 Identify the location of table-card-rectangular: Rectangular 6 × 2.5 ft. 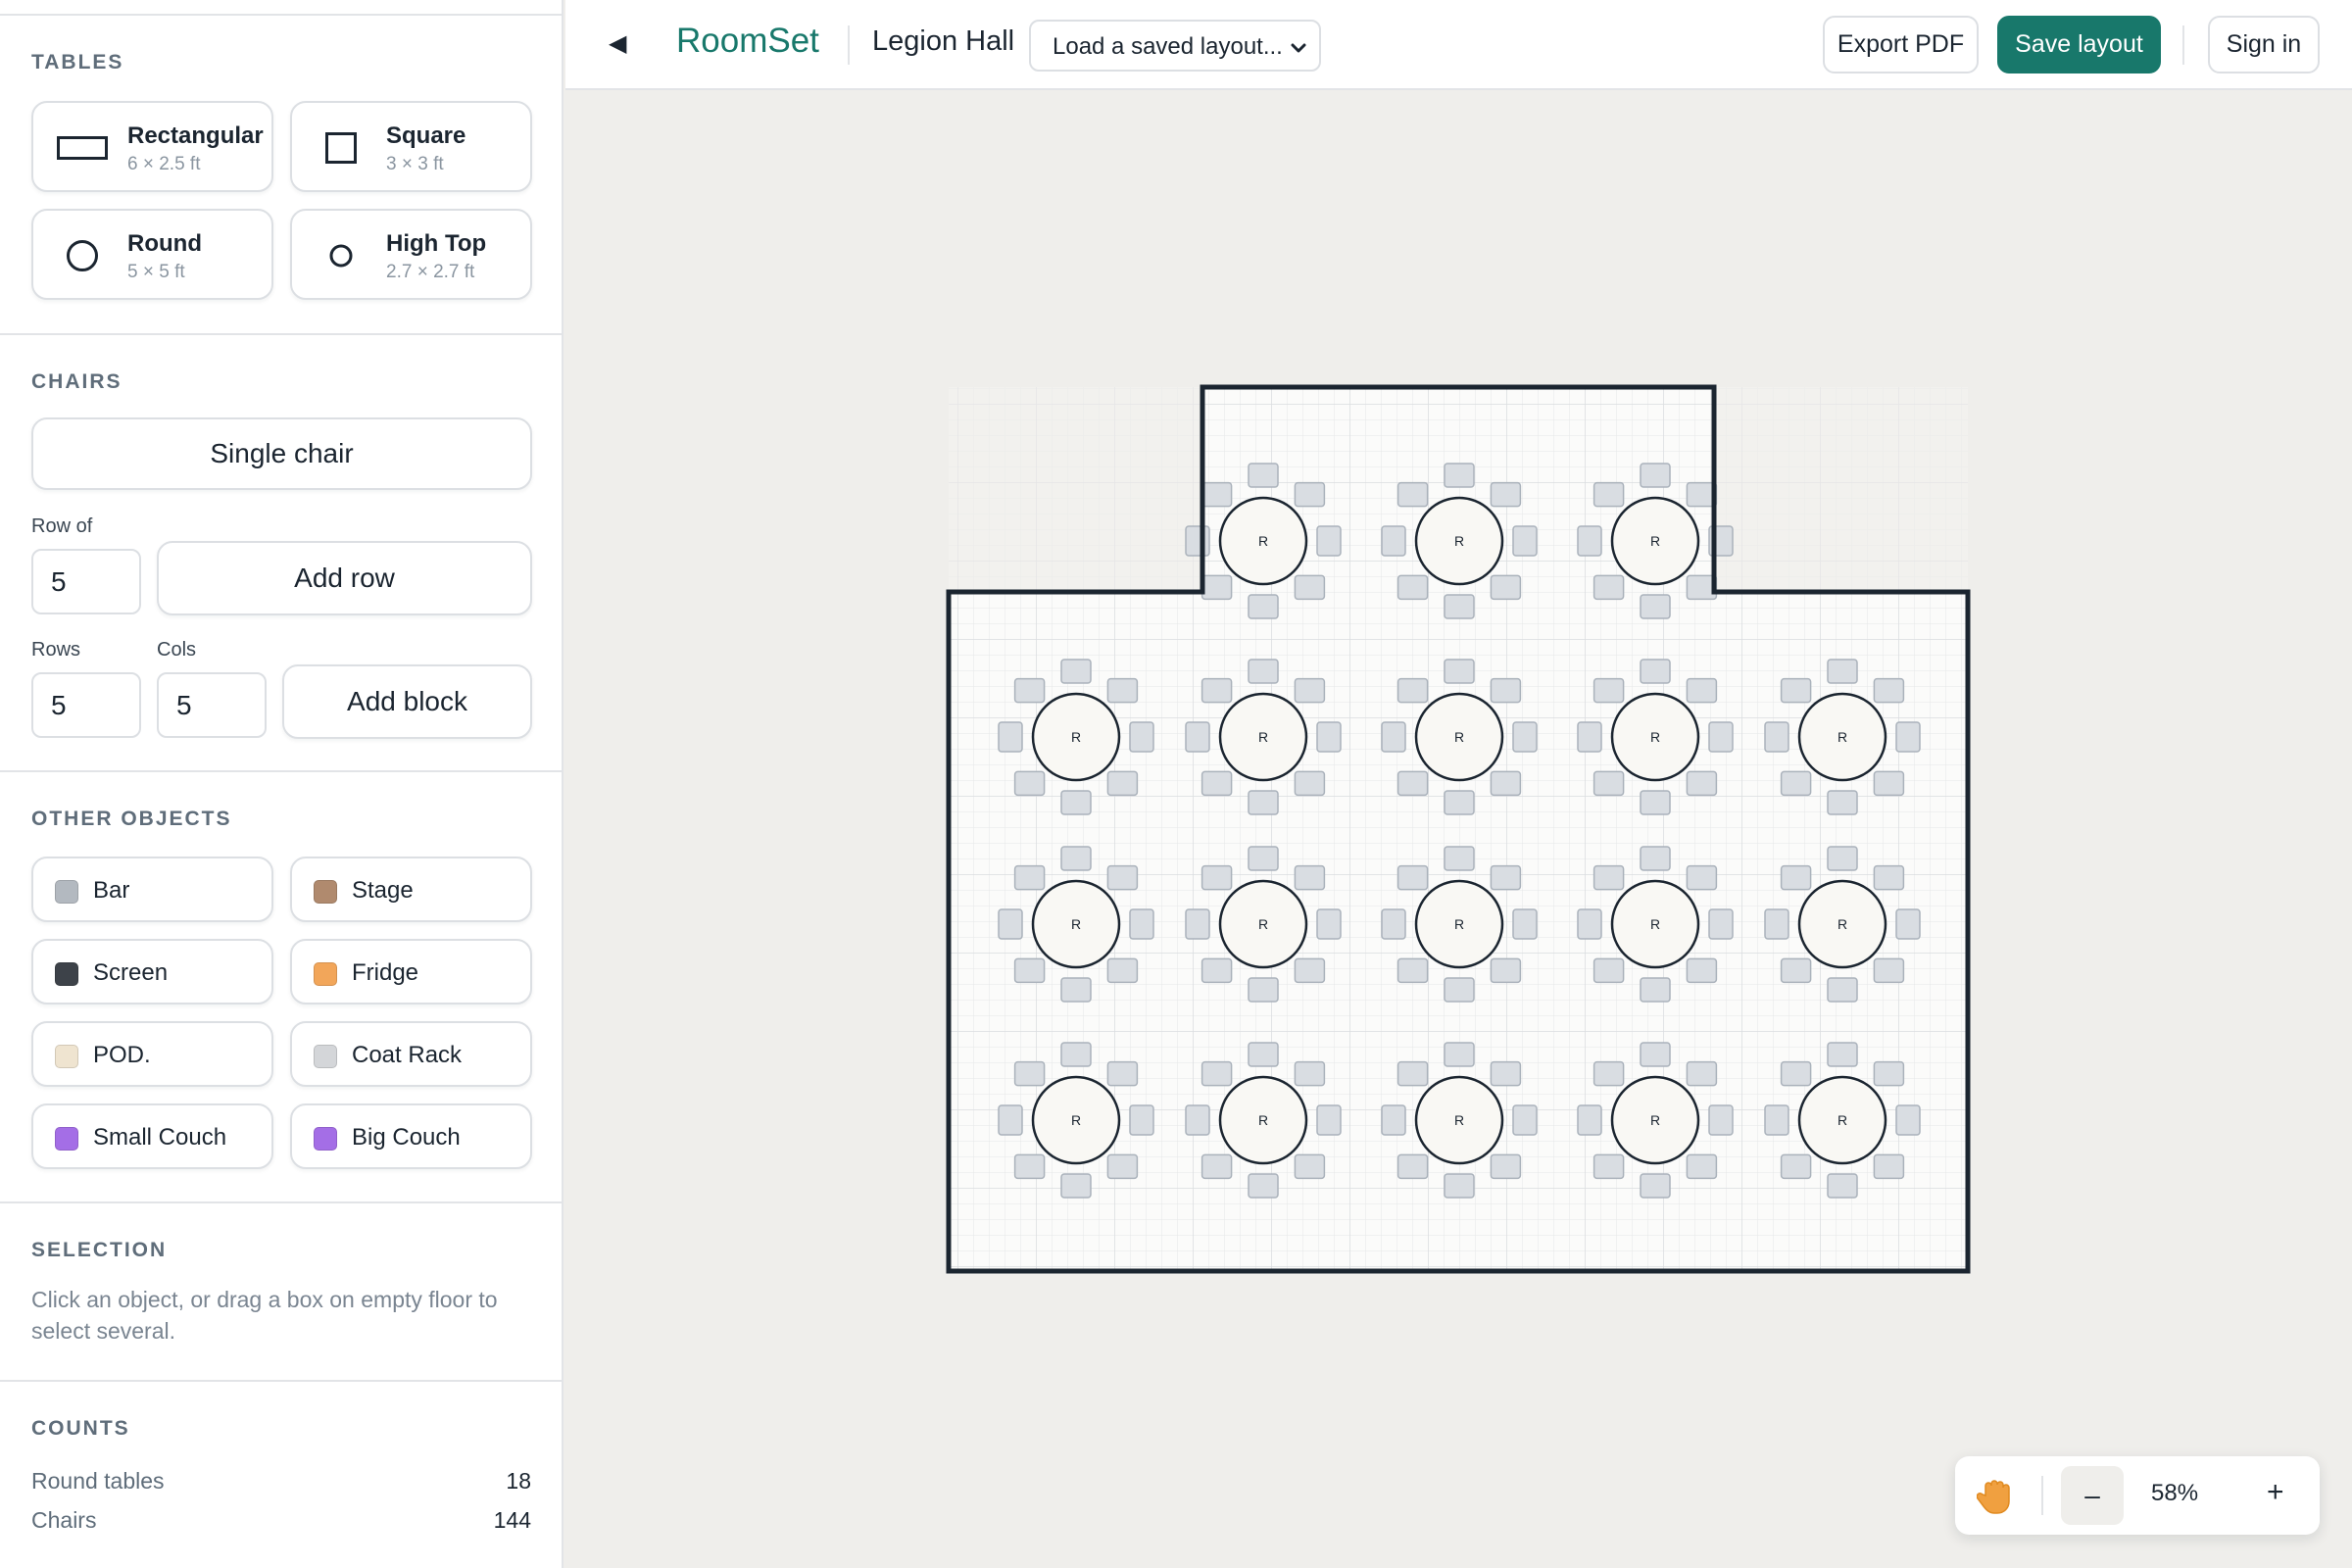
(152, 146).